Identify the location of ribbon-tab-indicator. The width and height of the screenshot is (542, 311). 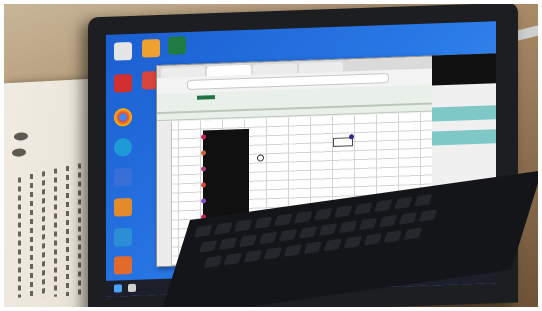
(206, 97).